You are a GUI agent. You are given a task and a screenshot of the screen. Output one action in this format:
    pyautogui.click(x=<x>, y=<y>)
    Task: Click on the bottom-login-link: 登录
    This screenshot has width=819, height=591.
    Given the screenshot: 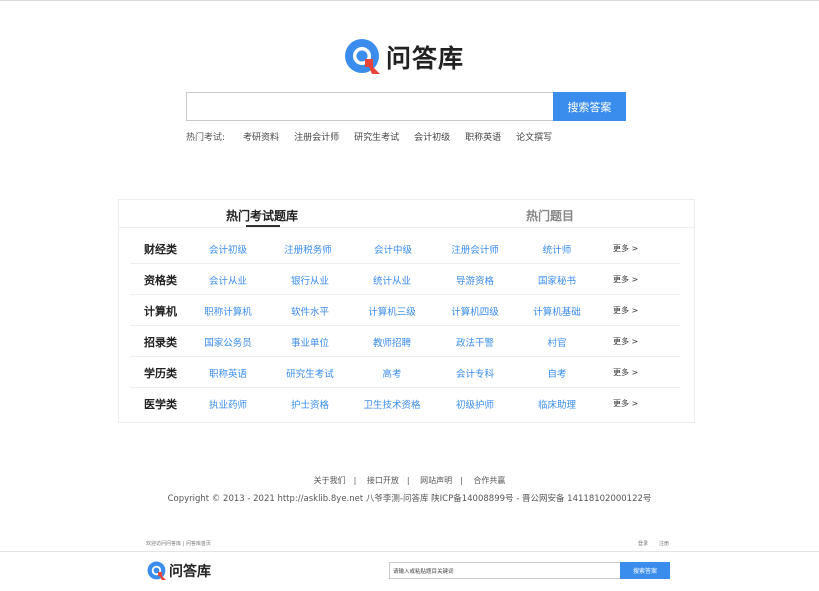 What is the action you would take?
    pyautogui.click(x=643, y=543)
    